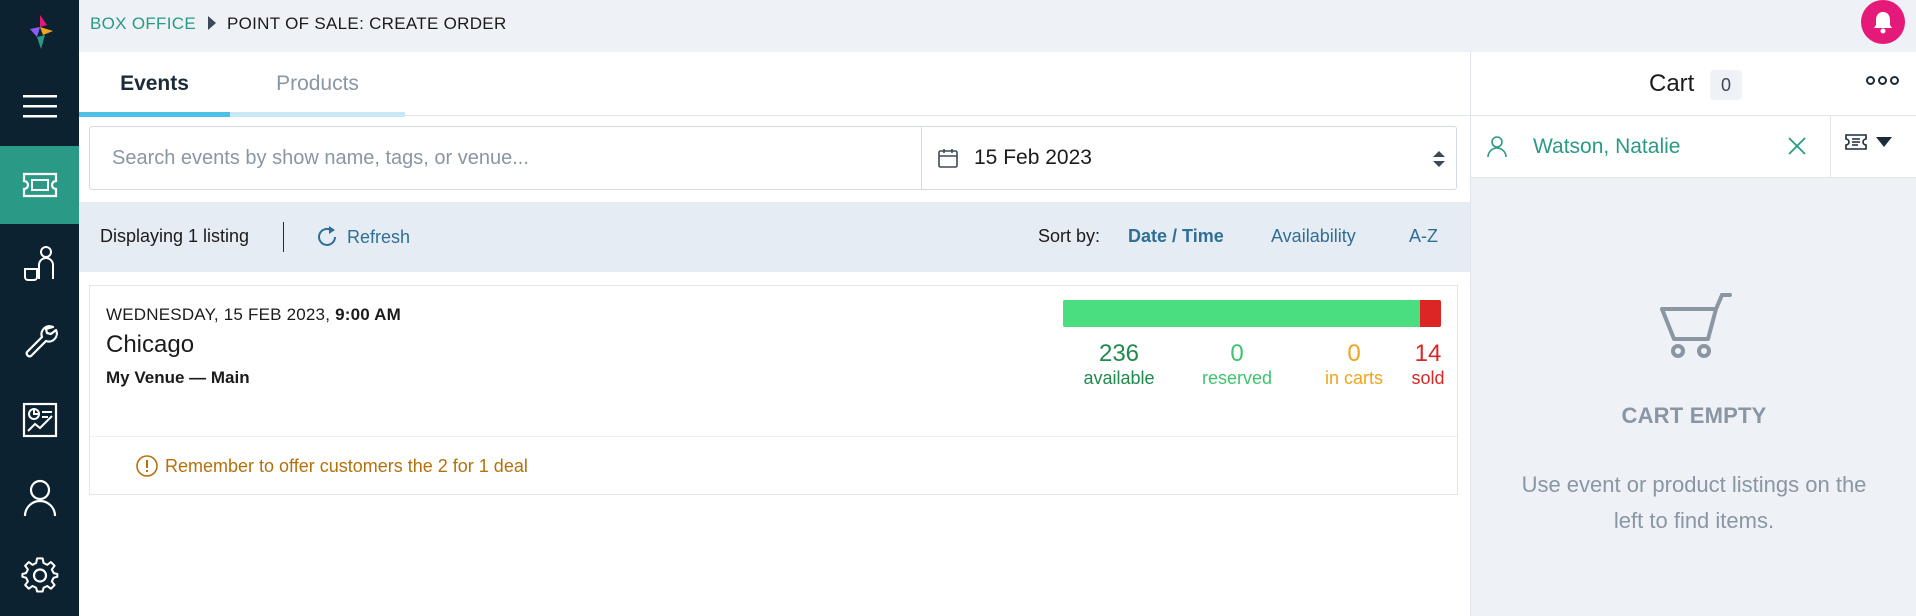 The width and height of the screenshot is (1916, 616). What do you see at coordinates (368, 314) in the screenshot?
I see `event-time: 9:00 AM` at bounding box center [368, 314].